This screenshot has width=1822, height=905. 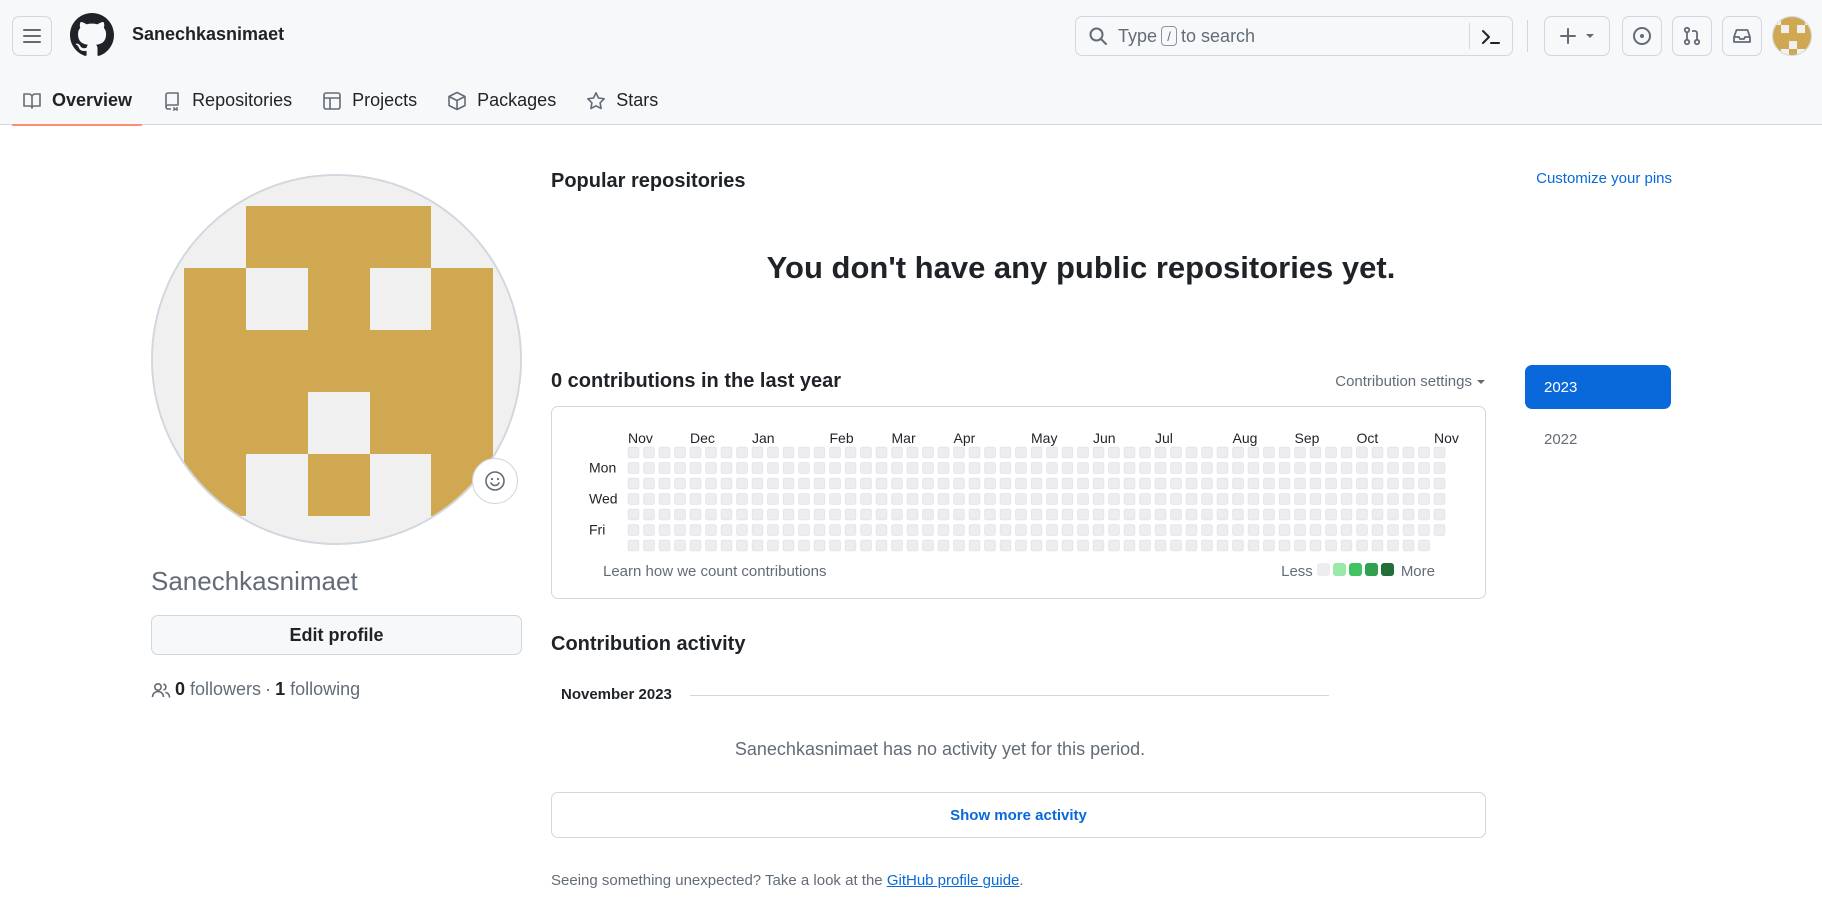 I want to click on followers-link: 0 followers, so click(x=218, y=689).